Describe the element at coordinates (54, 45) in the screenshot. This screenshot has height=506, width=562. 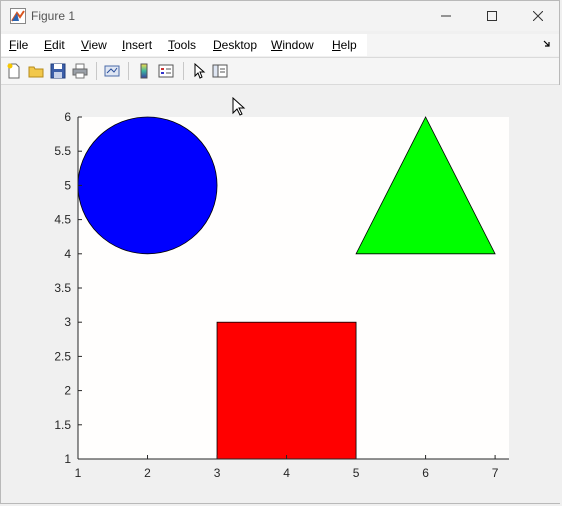
I see `menu-edit: Edit` at that location.